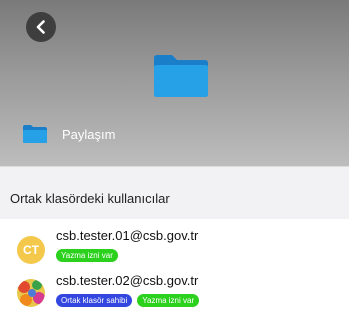 This screenshot has height=317, width=349. I want to click on avatar: CT, so click(31, 250).